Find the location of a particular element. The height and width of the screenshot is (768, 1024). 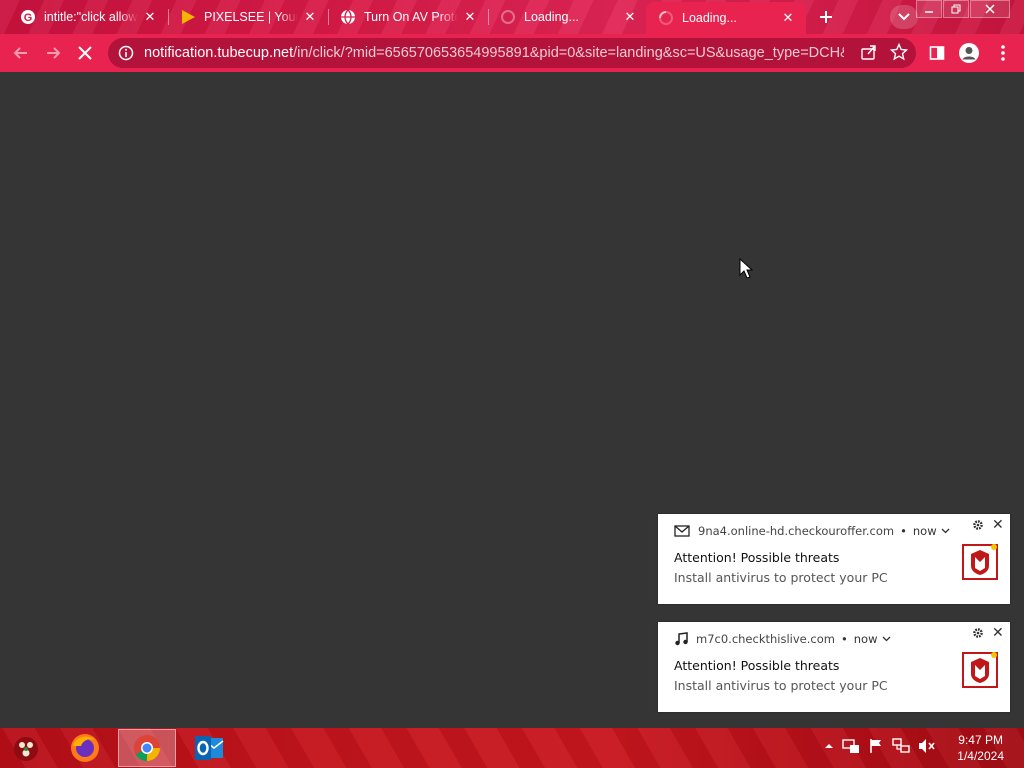

window-controls is located at coordinates (962, 9).